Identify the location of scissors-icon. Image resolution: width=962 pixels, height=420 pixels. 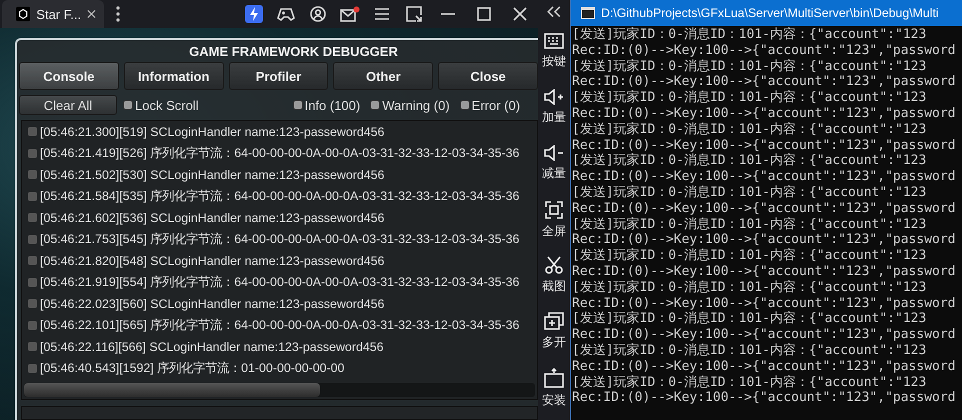
(554, 265).